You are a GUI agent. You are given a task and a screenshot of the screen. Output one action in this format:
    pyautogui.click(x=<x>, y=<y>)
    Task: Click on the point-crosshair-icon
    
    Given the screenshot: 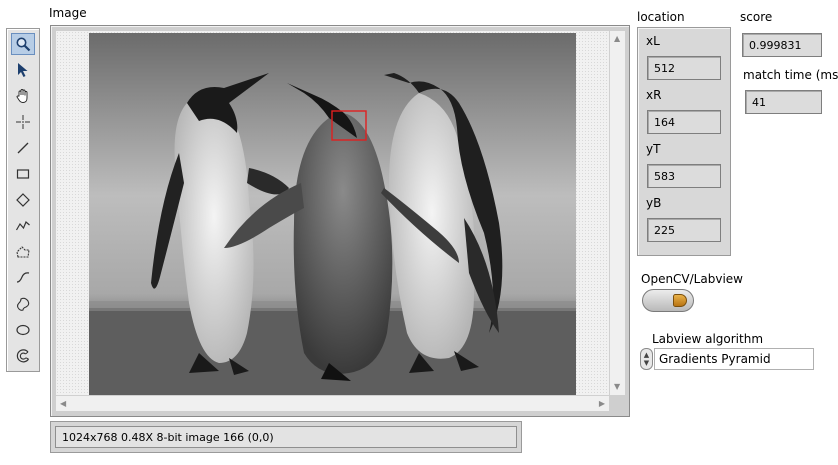 What is the action you would take?
    pyautogui.click(x=23, y=122)
    